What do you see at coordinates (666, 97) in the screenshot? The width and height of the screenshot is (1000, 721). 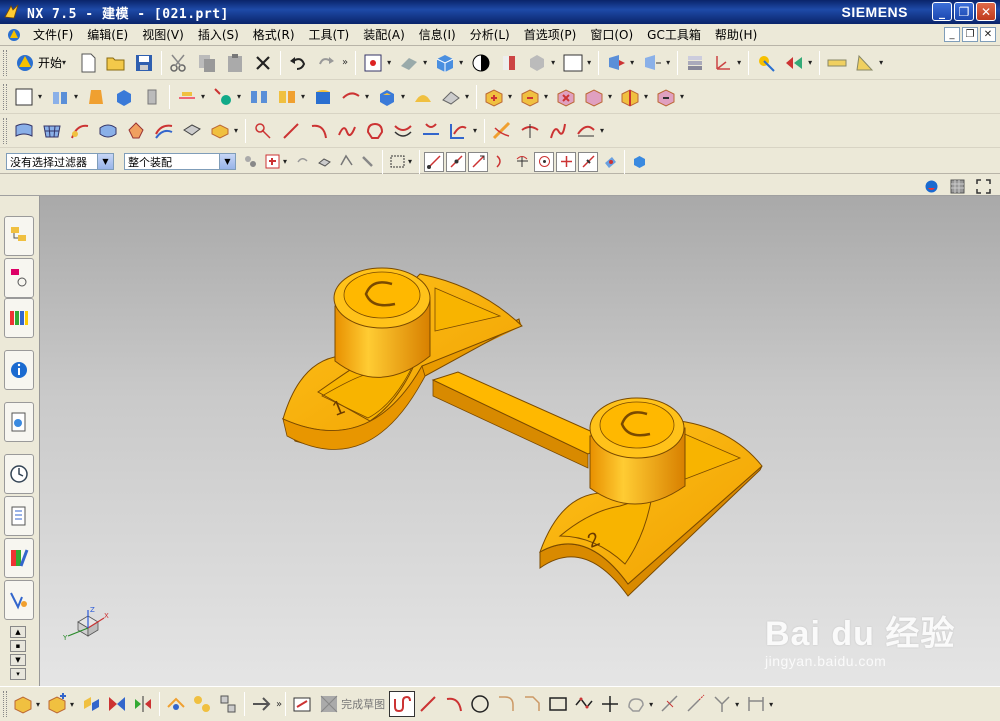 I see `patch-button` at bounding box center [666, 97].